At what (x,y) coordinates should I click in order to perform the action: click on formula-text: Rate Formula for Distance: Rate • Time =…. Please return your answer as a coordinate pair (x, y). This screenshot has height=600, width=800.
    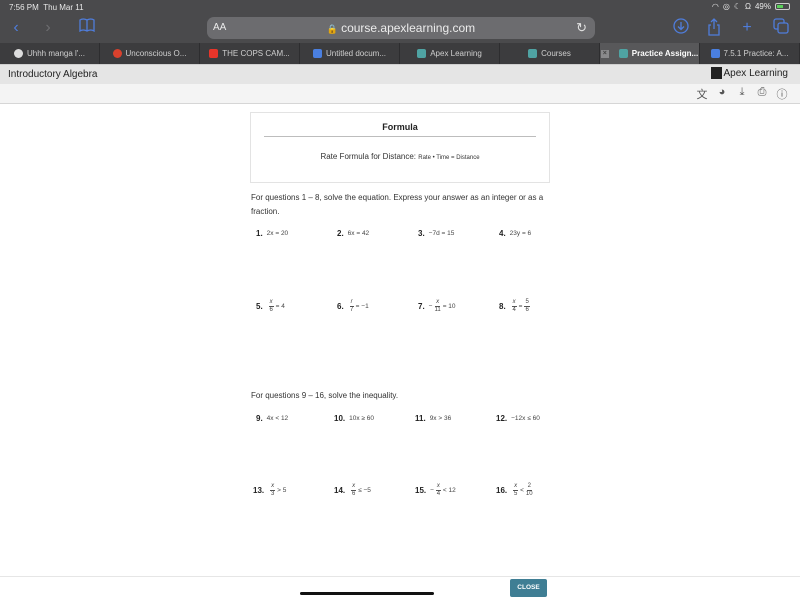
    Looking at the image, I should click on (400, 156).